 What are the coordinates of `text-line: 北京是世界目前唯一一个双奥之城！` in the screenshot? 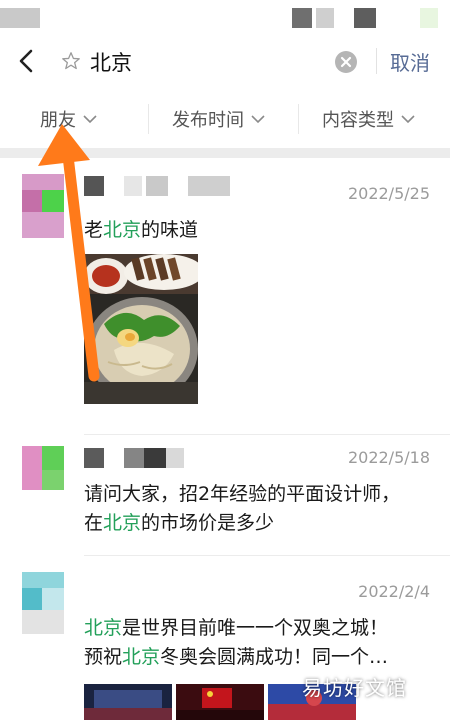 It's located at (259, 628).